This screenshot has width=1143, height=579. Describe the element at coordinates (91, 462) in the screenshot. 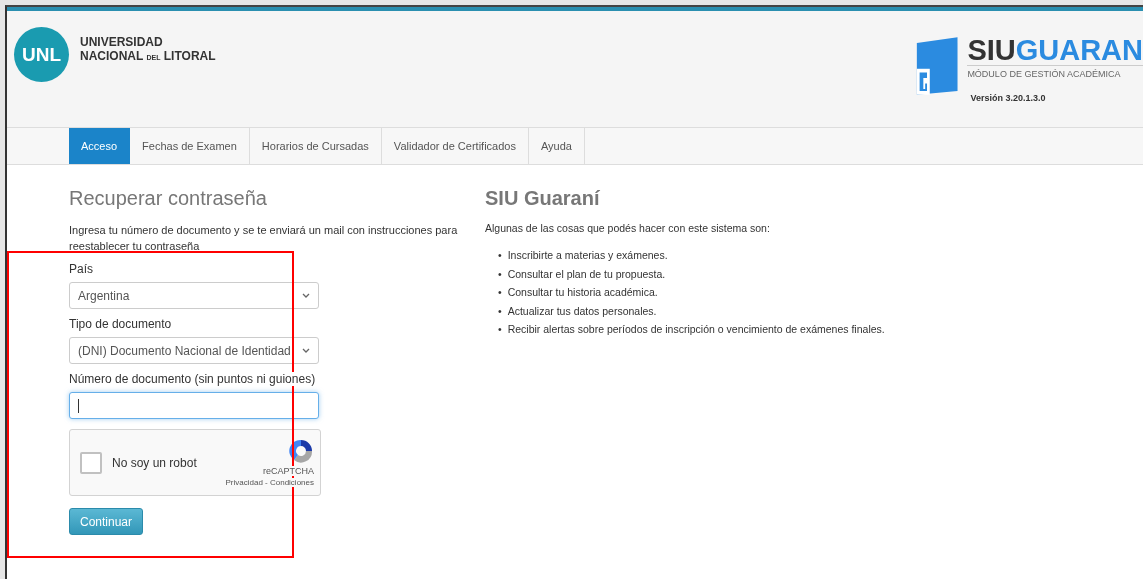

I see `checkbox` at that location.